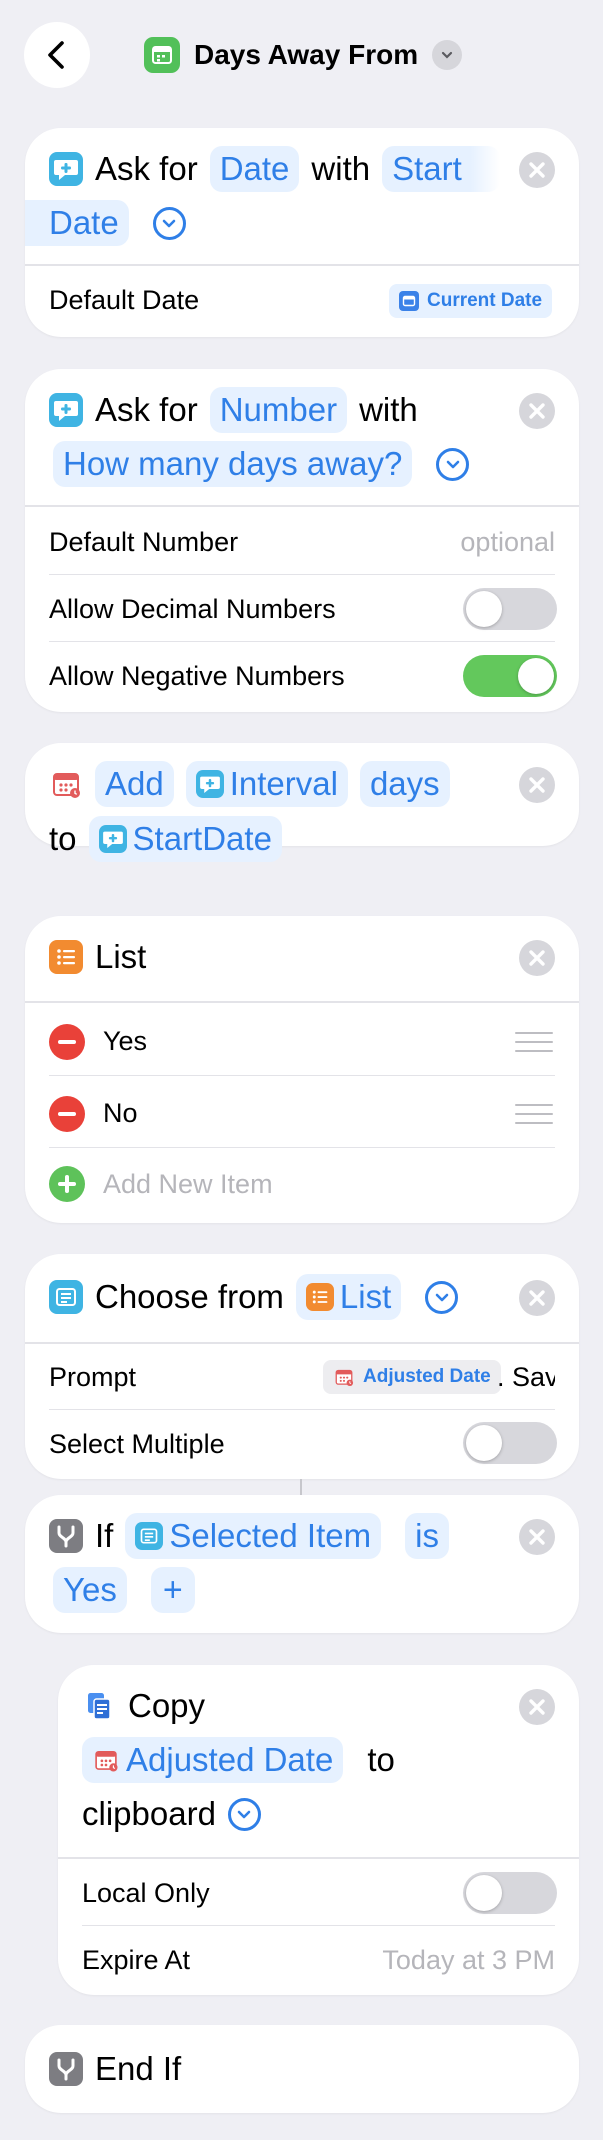 The height and width of the screenshot is (2140, 603). I want to click on default-date-value: Current Date, so click(471, 301).